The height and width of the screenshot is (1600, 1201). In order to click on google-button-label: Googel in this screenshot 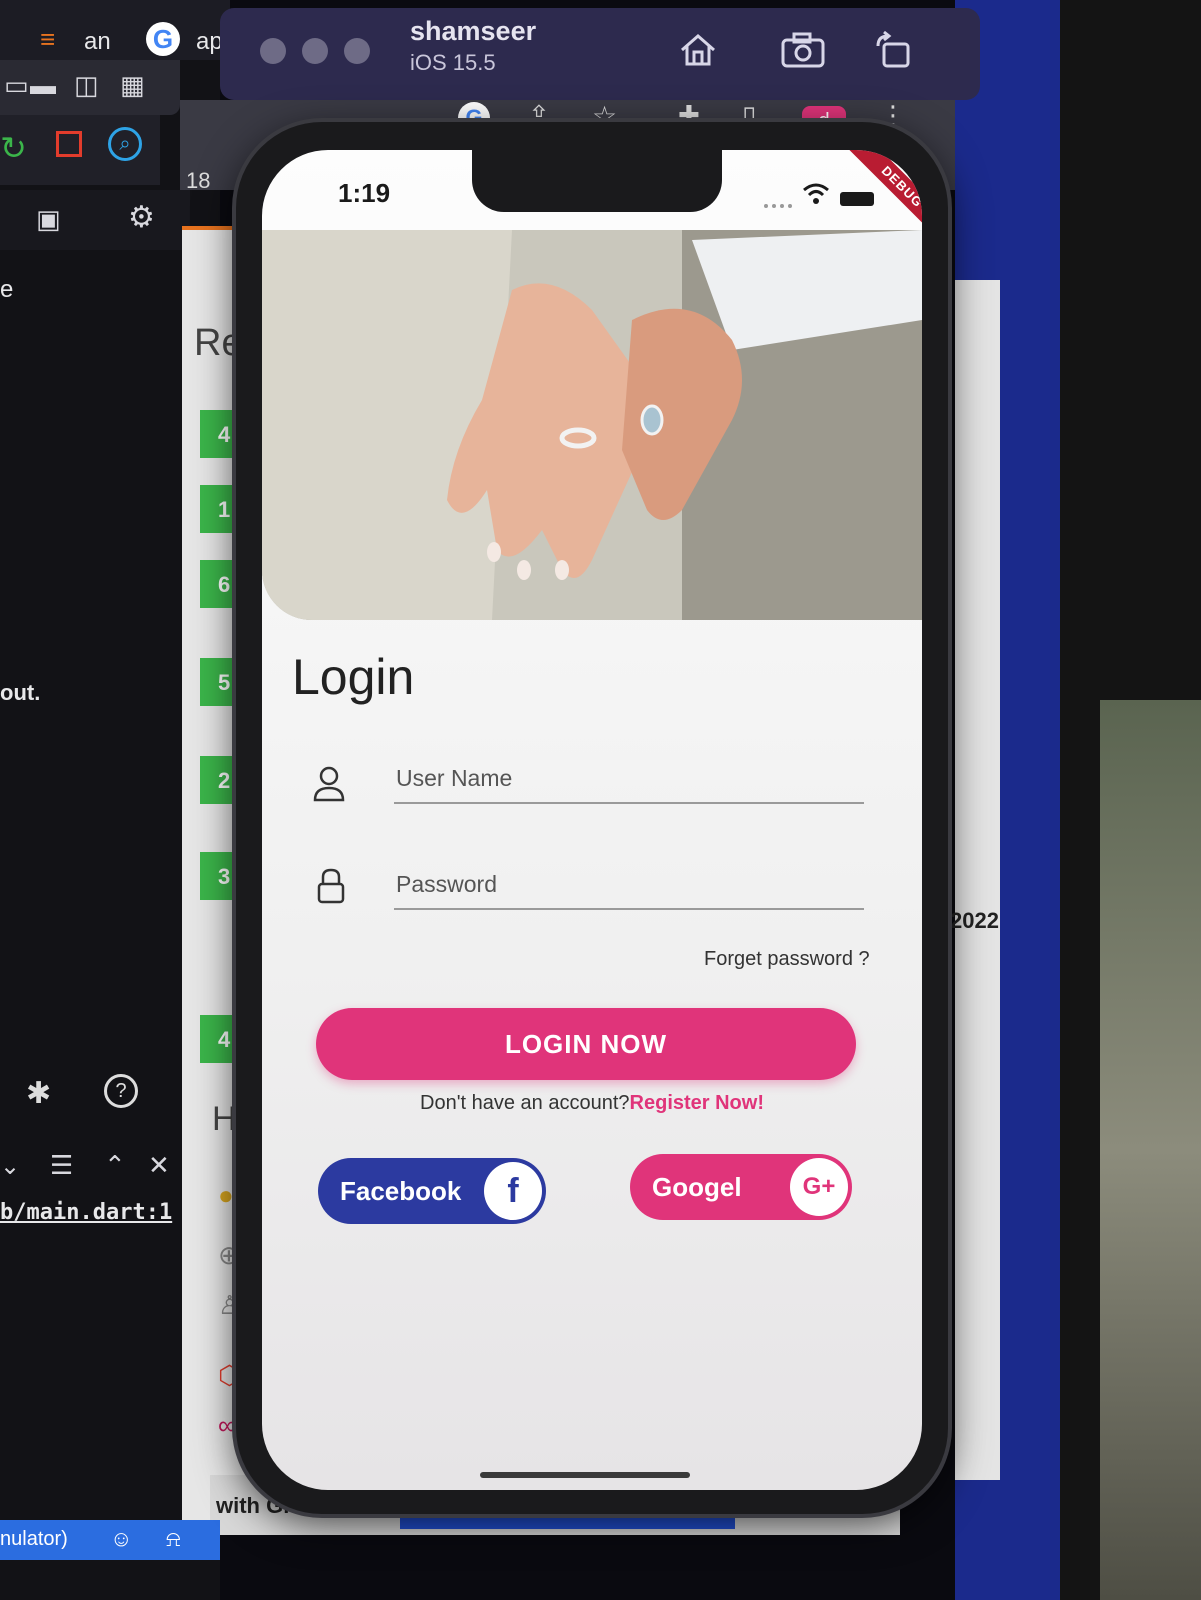, I will do `click(697, 1186)`.